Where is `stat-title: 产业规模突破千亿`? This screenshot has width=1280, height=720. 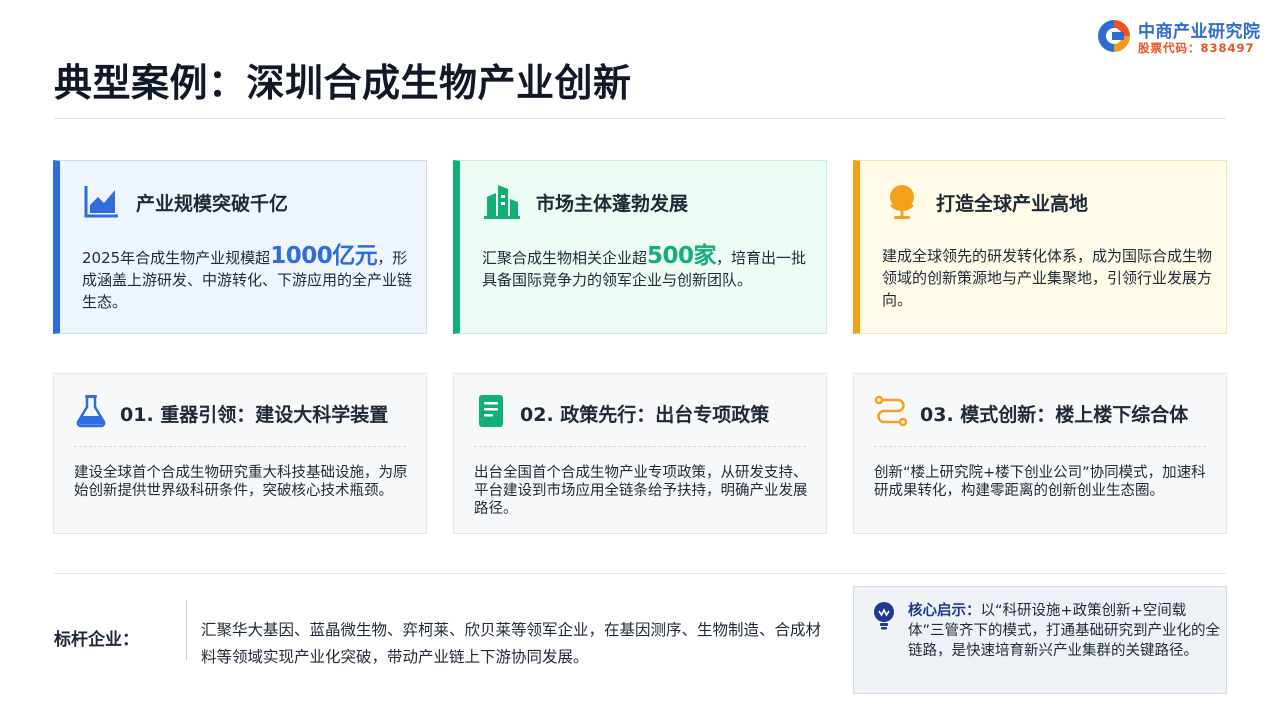
stat-title: 产业规模突破千亿 is located at coordinates (212, 204).